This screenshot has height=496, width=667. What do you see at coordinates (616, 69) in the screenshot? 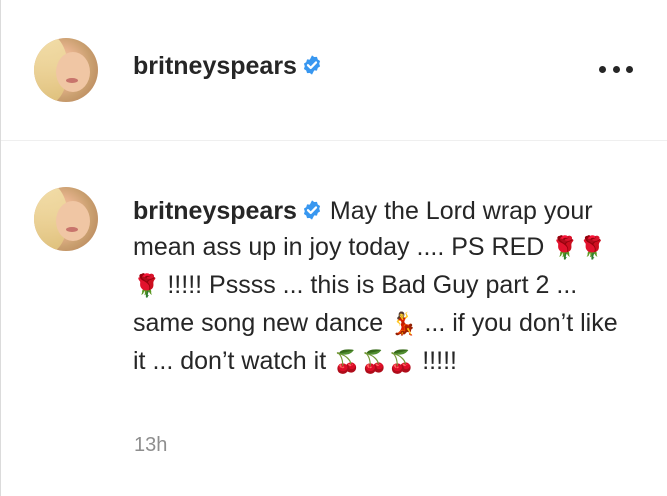
I see `more-options-icon` at bounding box center [616, 69].